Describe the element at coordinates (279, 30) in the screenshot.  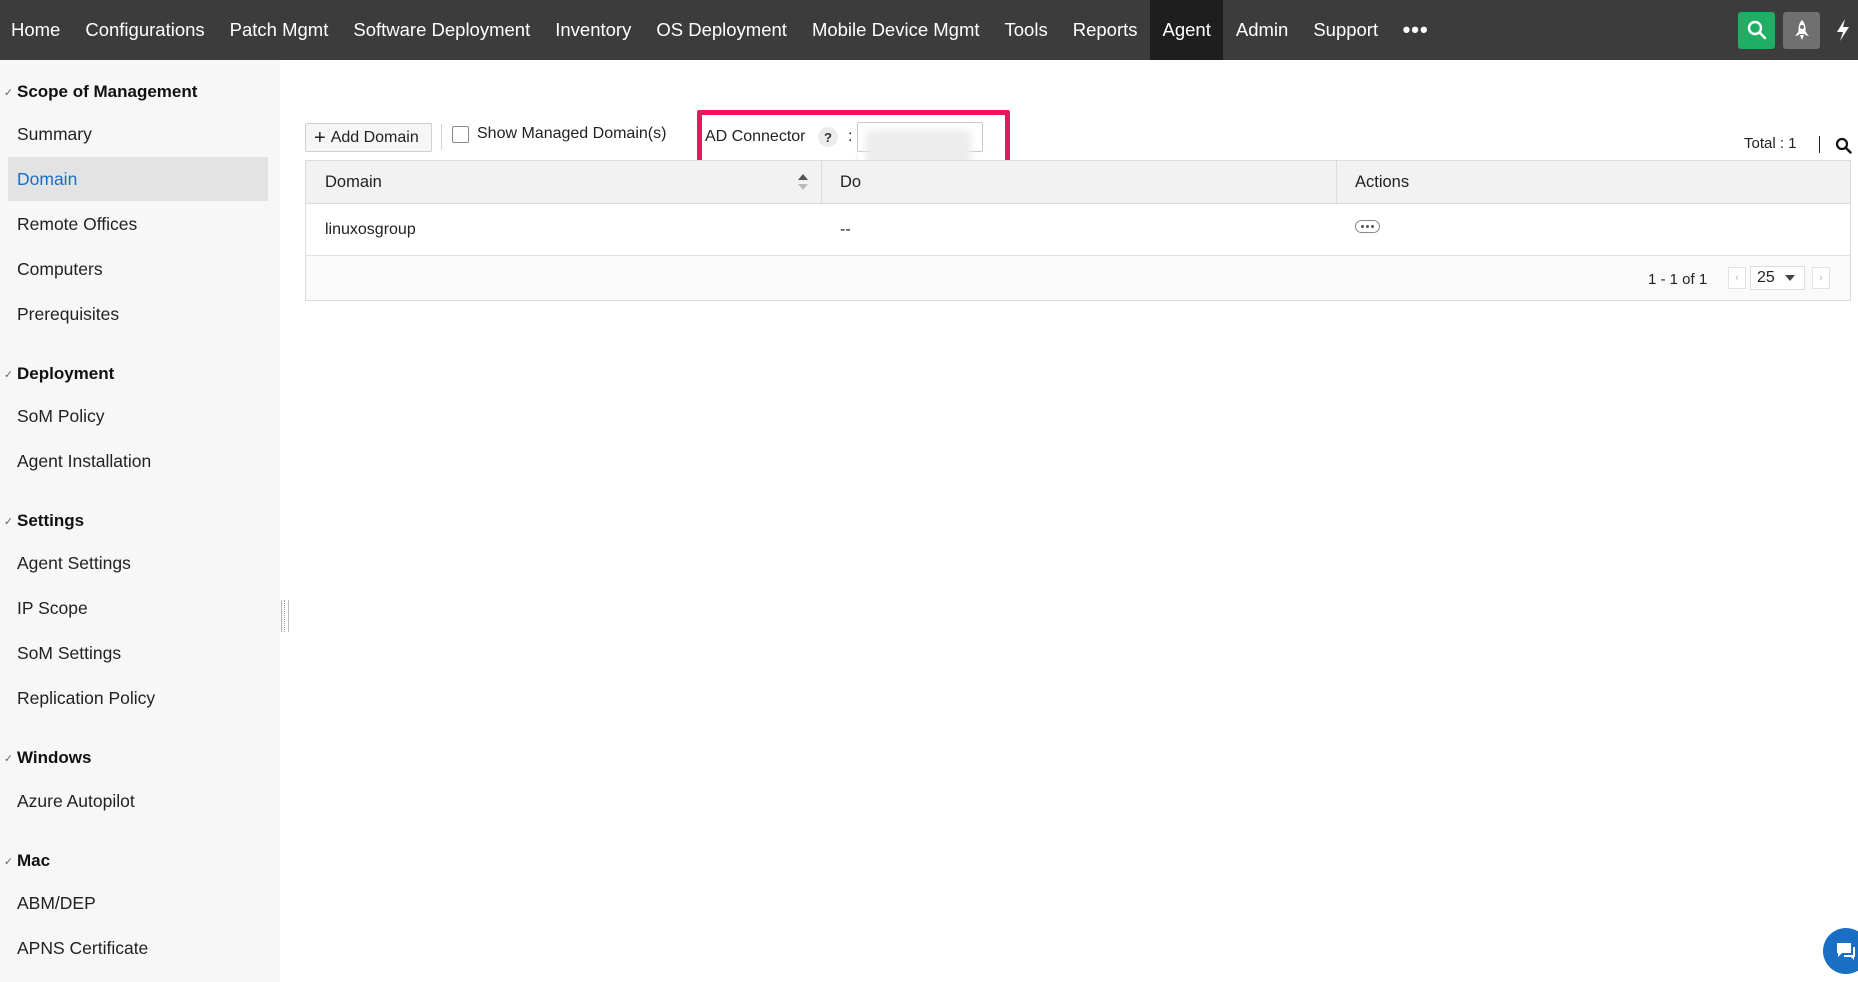
I see `nav-patch-mgmt: Patch Mgmt` at that location.